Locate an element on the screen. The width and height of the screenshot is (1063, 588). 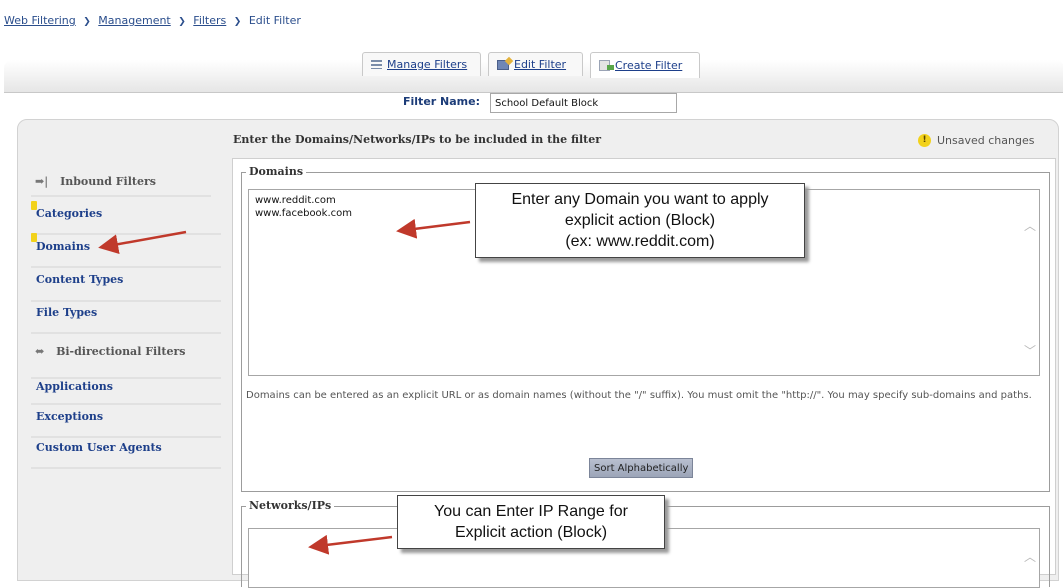
arrow-to-domains-textarea-icon is located at coordinates (433, 228).